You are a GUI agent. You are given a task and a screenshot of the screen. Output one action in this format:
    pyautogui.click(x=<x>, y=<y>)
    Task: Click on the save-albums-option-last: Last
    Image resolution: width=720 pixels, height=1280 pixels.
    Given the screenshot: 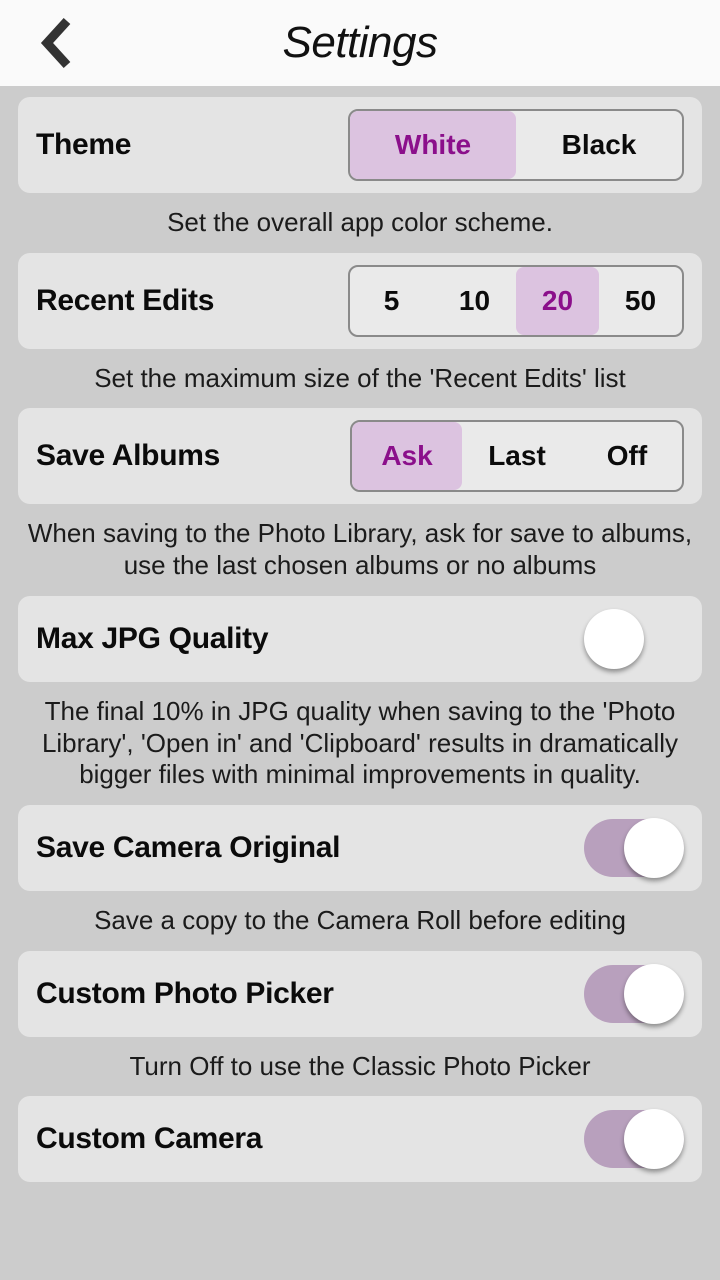 What is the action you would take?
    pyautogui.click(x=517, y=456)
    